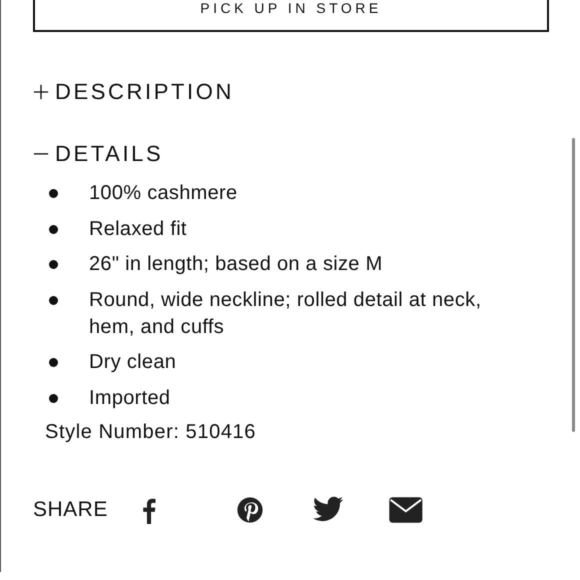 Image resolution: width=580 pixels, height=580 pixels. What do you see at coordinates (250, 510) in the screenshot?
I see `pinterest-icon` at bounding box center [250, 510].